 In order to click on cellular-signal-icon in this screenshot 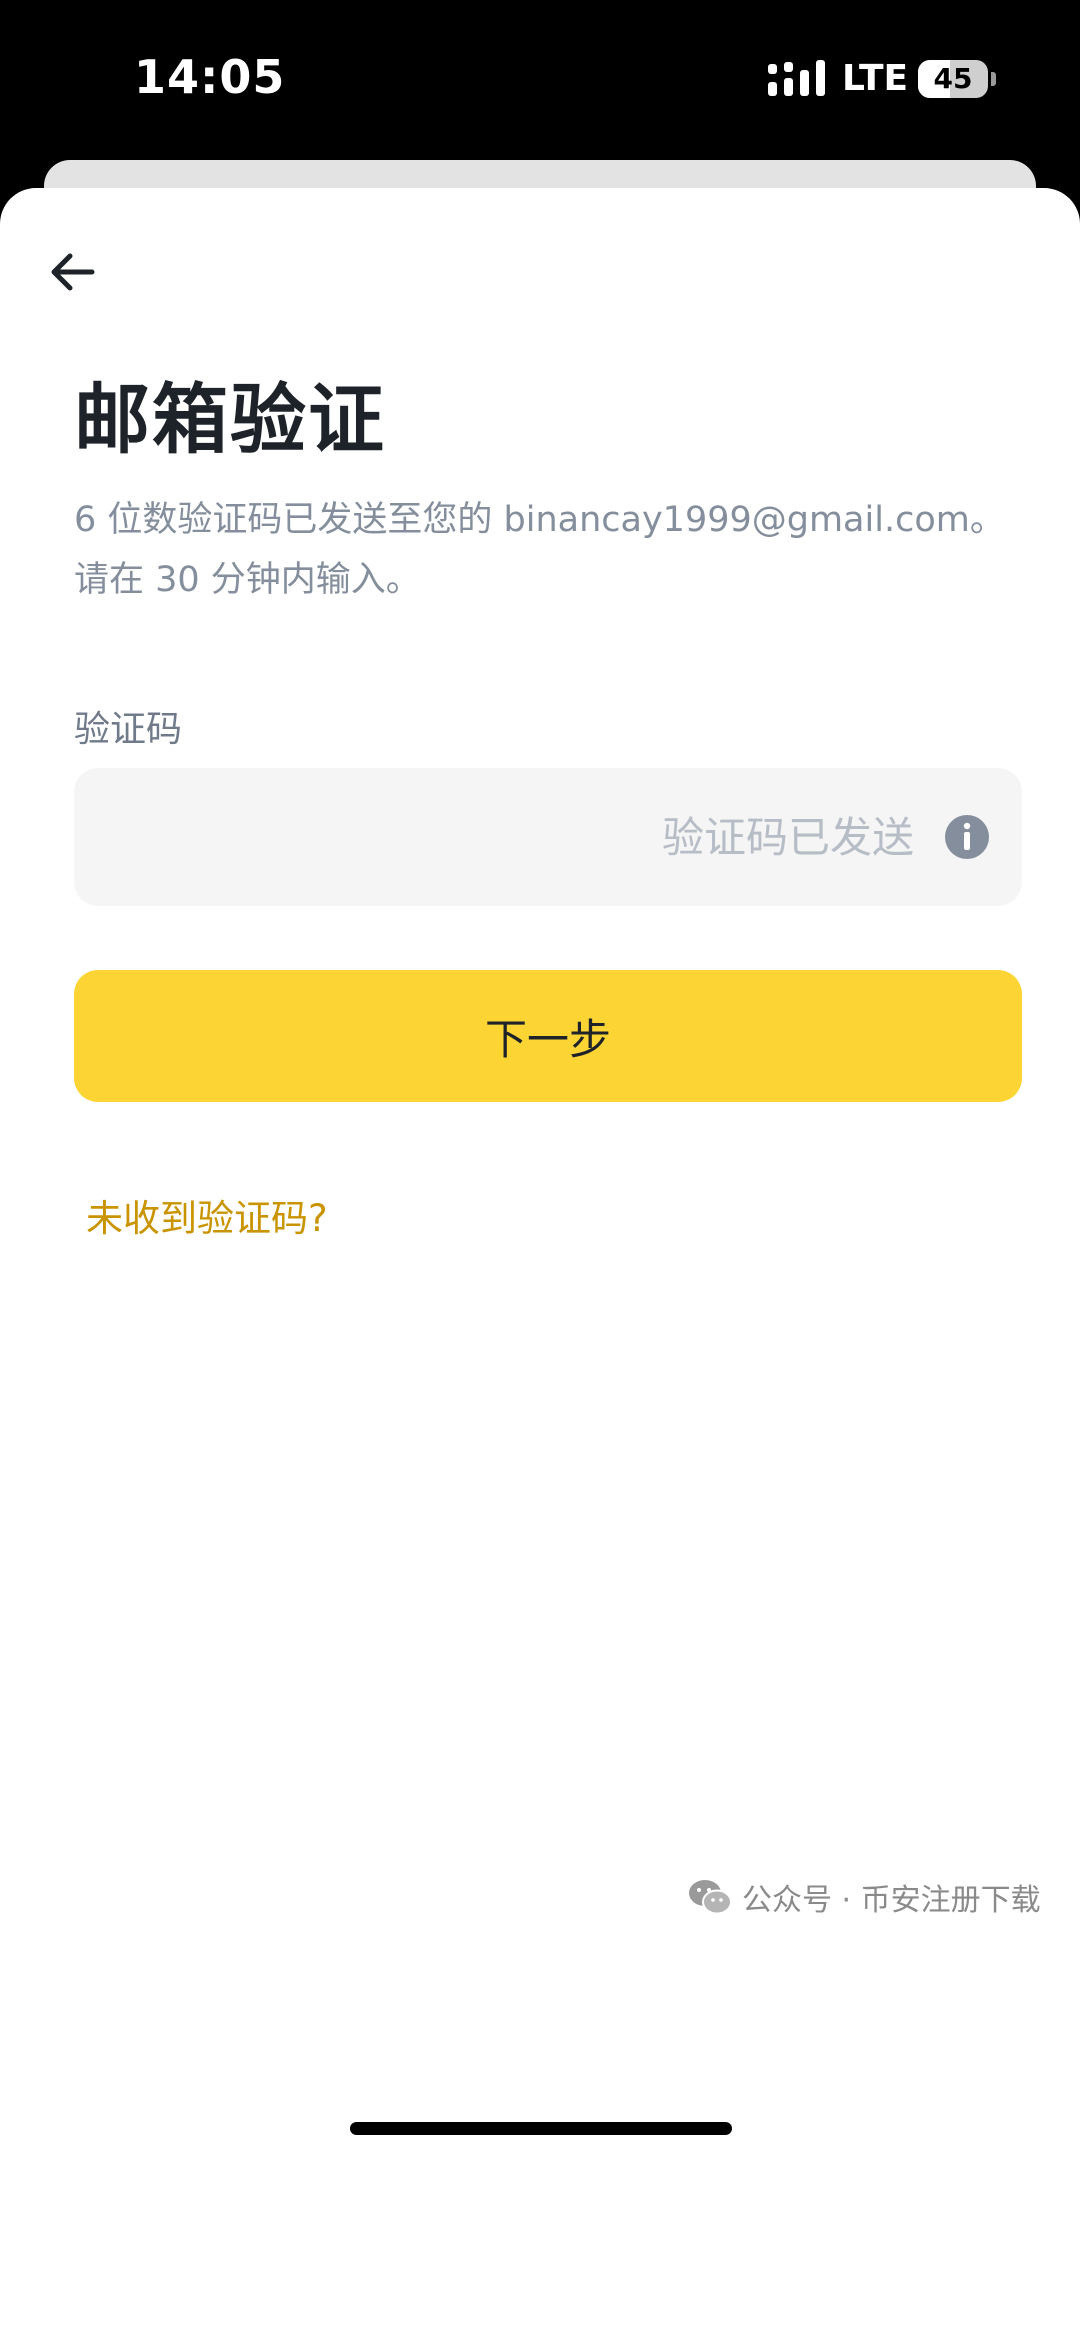, I will do `click(796, 78)`.